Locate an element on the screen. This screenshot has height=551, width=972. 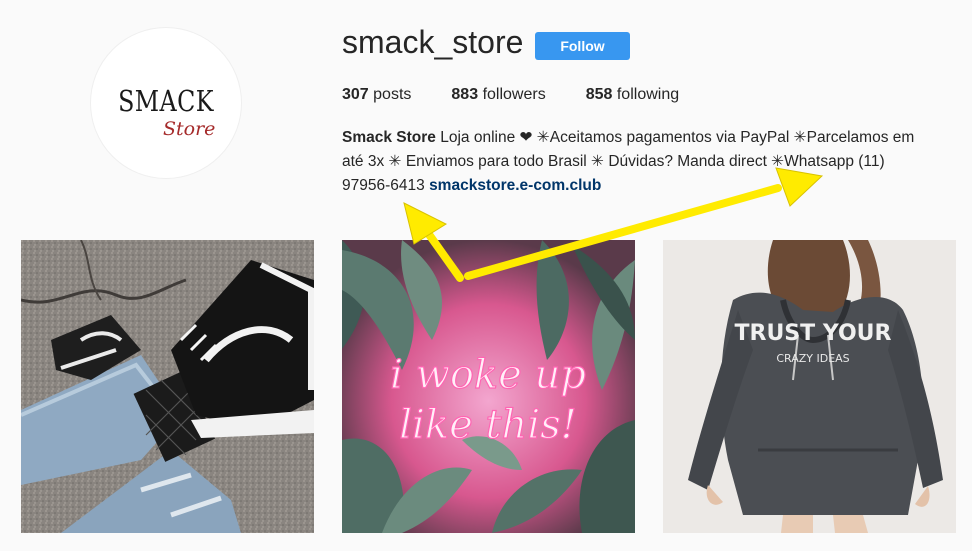
posts-label: posts is located at coordinates (392, 94).